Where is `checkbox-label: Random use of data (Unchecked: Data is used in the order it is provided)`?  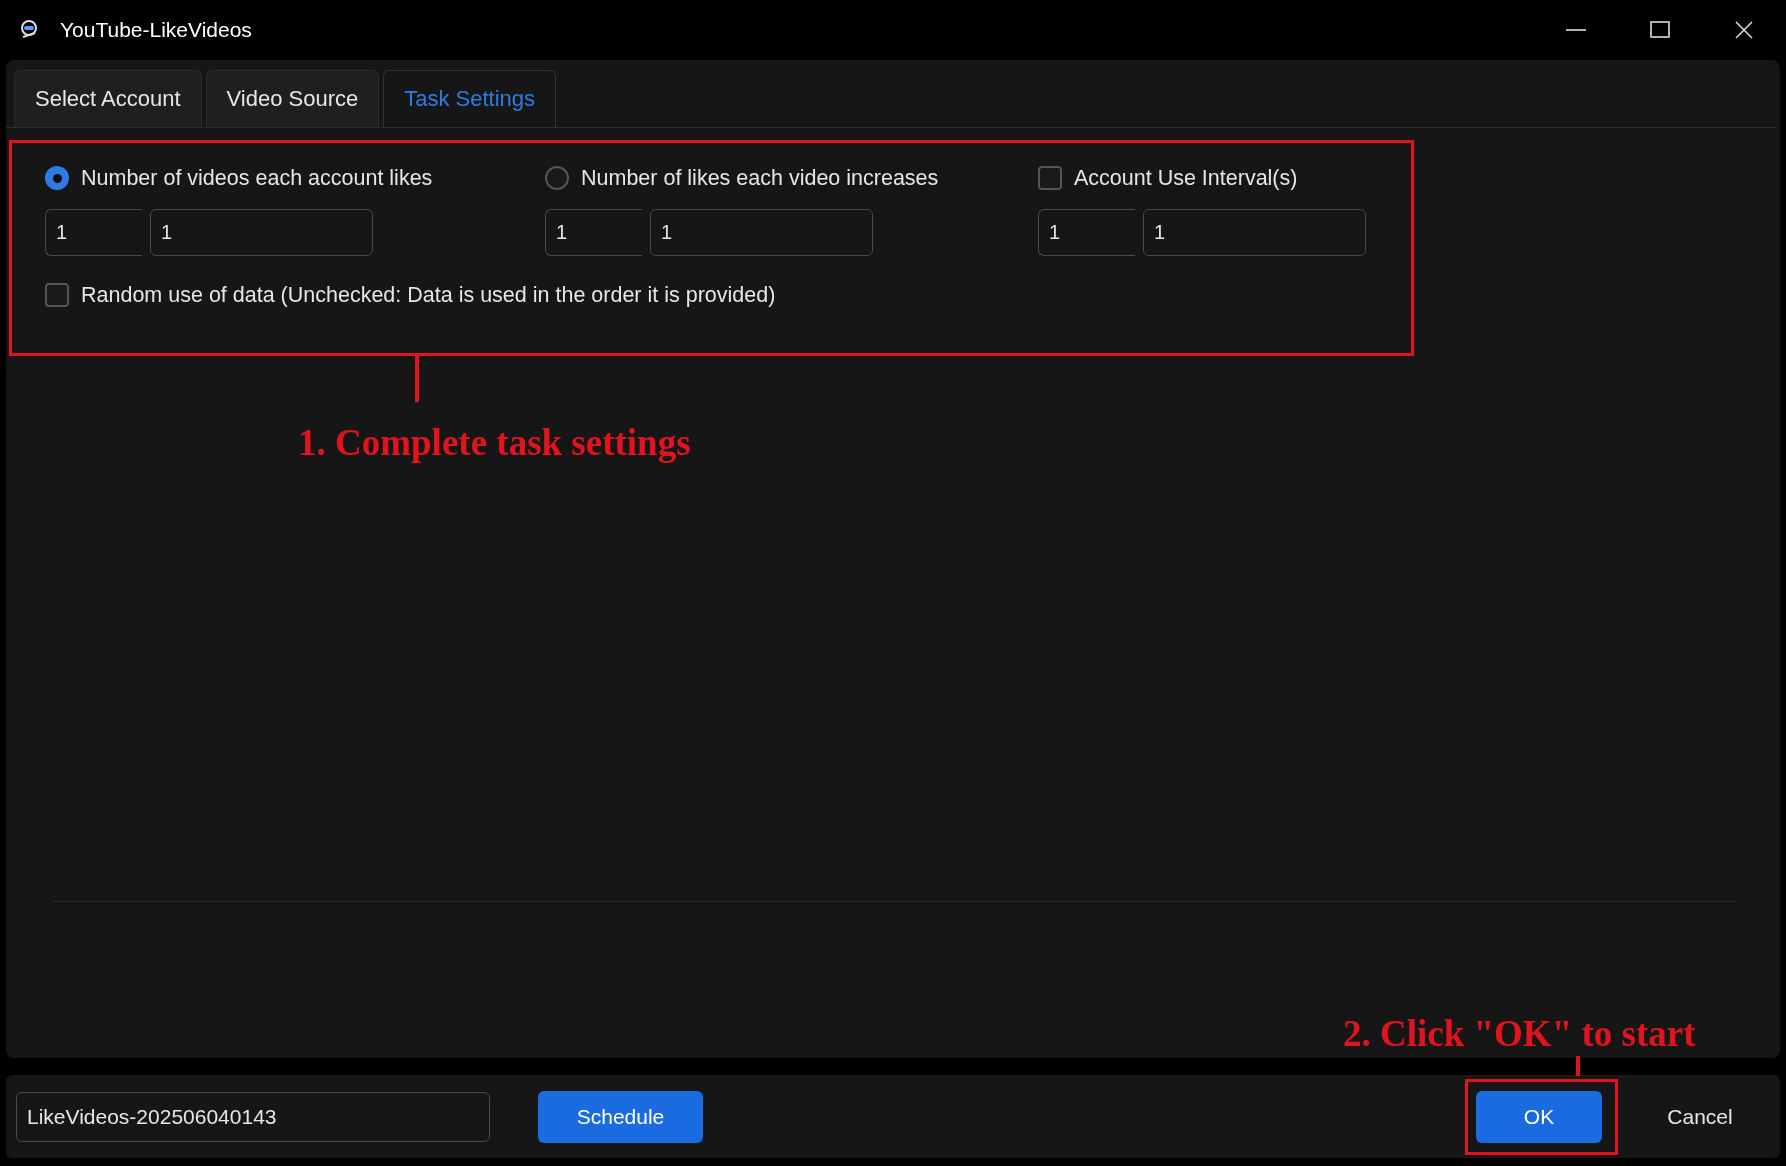 checkbox-label: Random use of data (Unchecked: Data is used in the order it is provided) is located at coordinates (428, 295).